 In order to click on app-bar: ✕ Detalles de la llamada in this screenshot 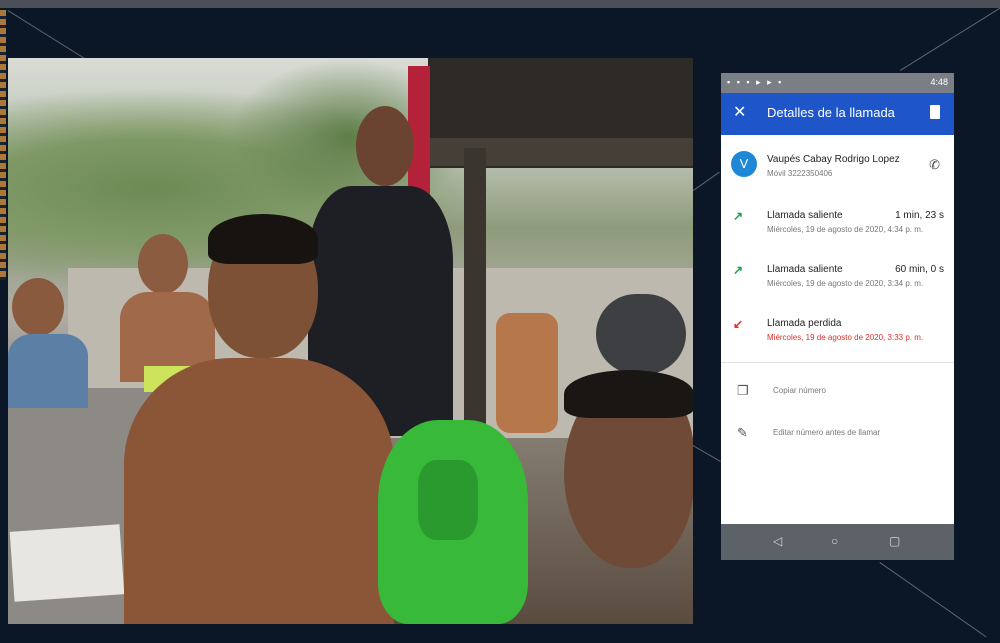, I will do `click(837, 114)`.